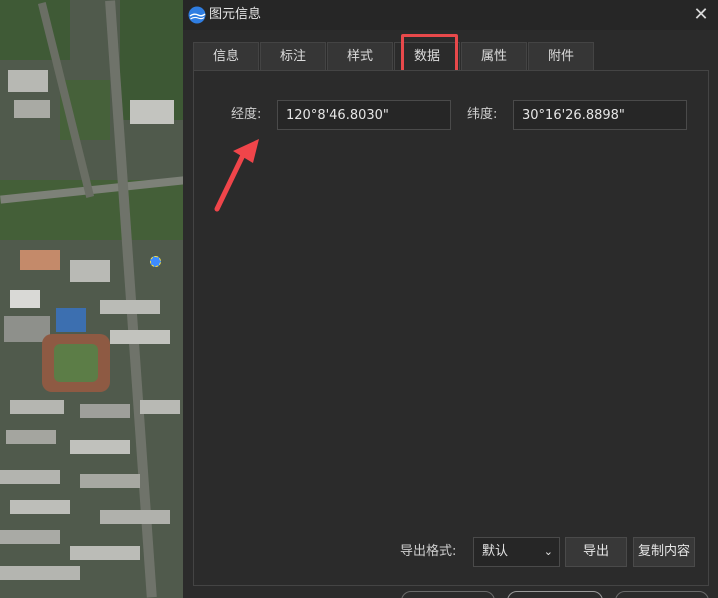 This screenshot has width=718, height=598. Describe the element at coordinates (197, 15) in the screenshot. I see `app-logo-icon` at that location.